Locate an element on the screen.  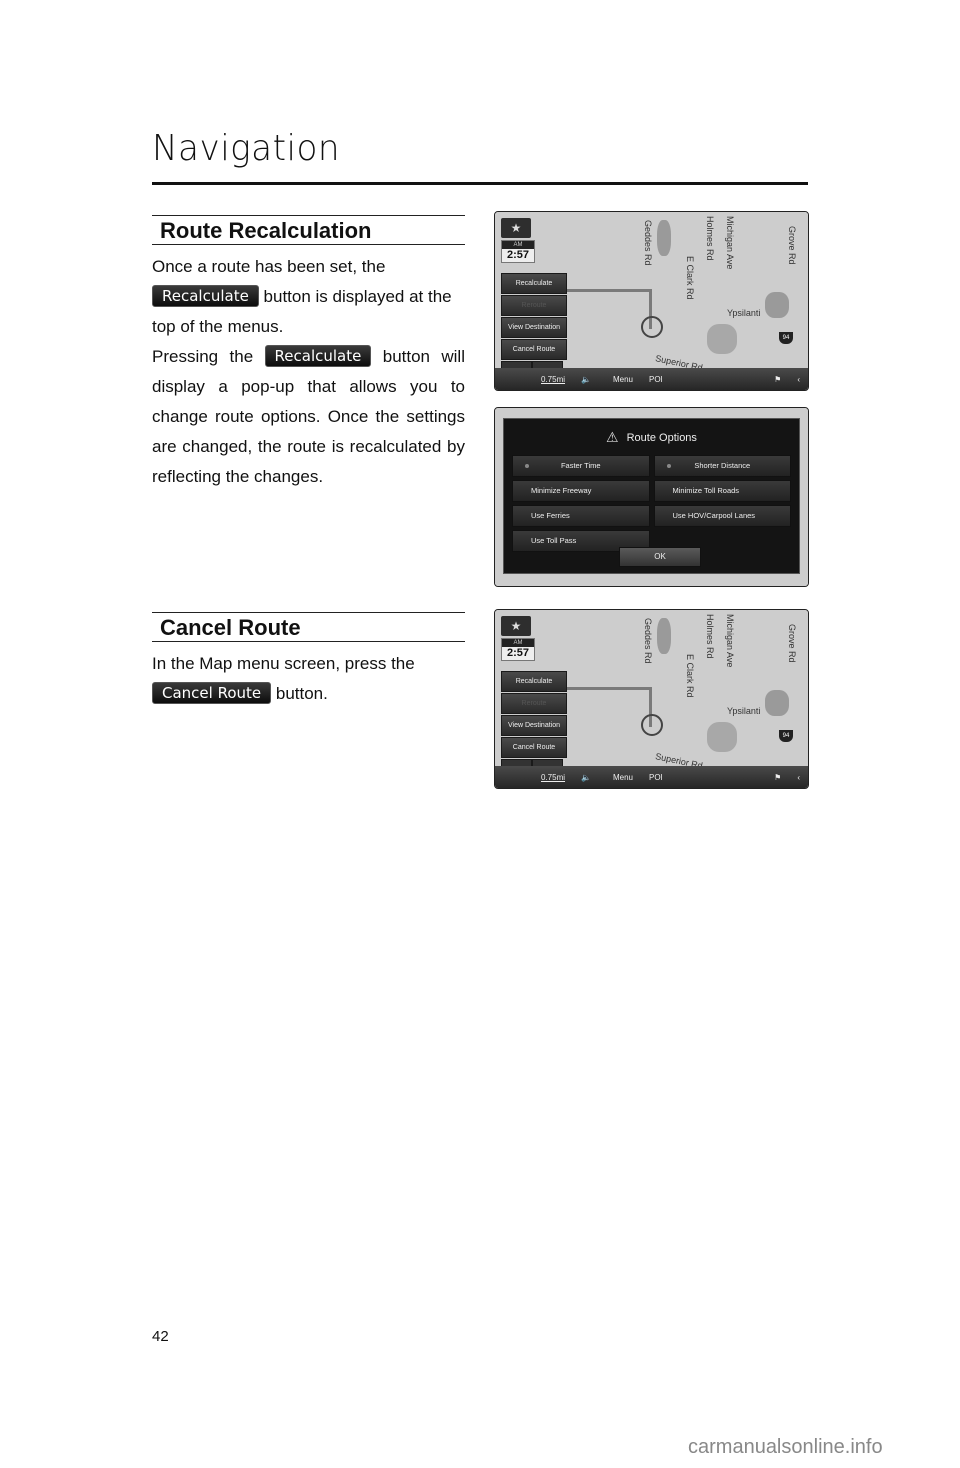
option-label: Faster Time is located at coordinates (580, 465).